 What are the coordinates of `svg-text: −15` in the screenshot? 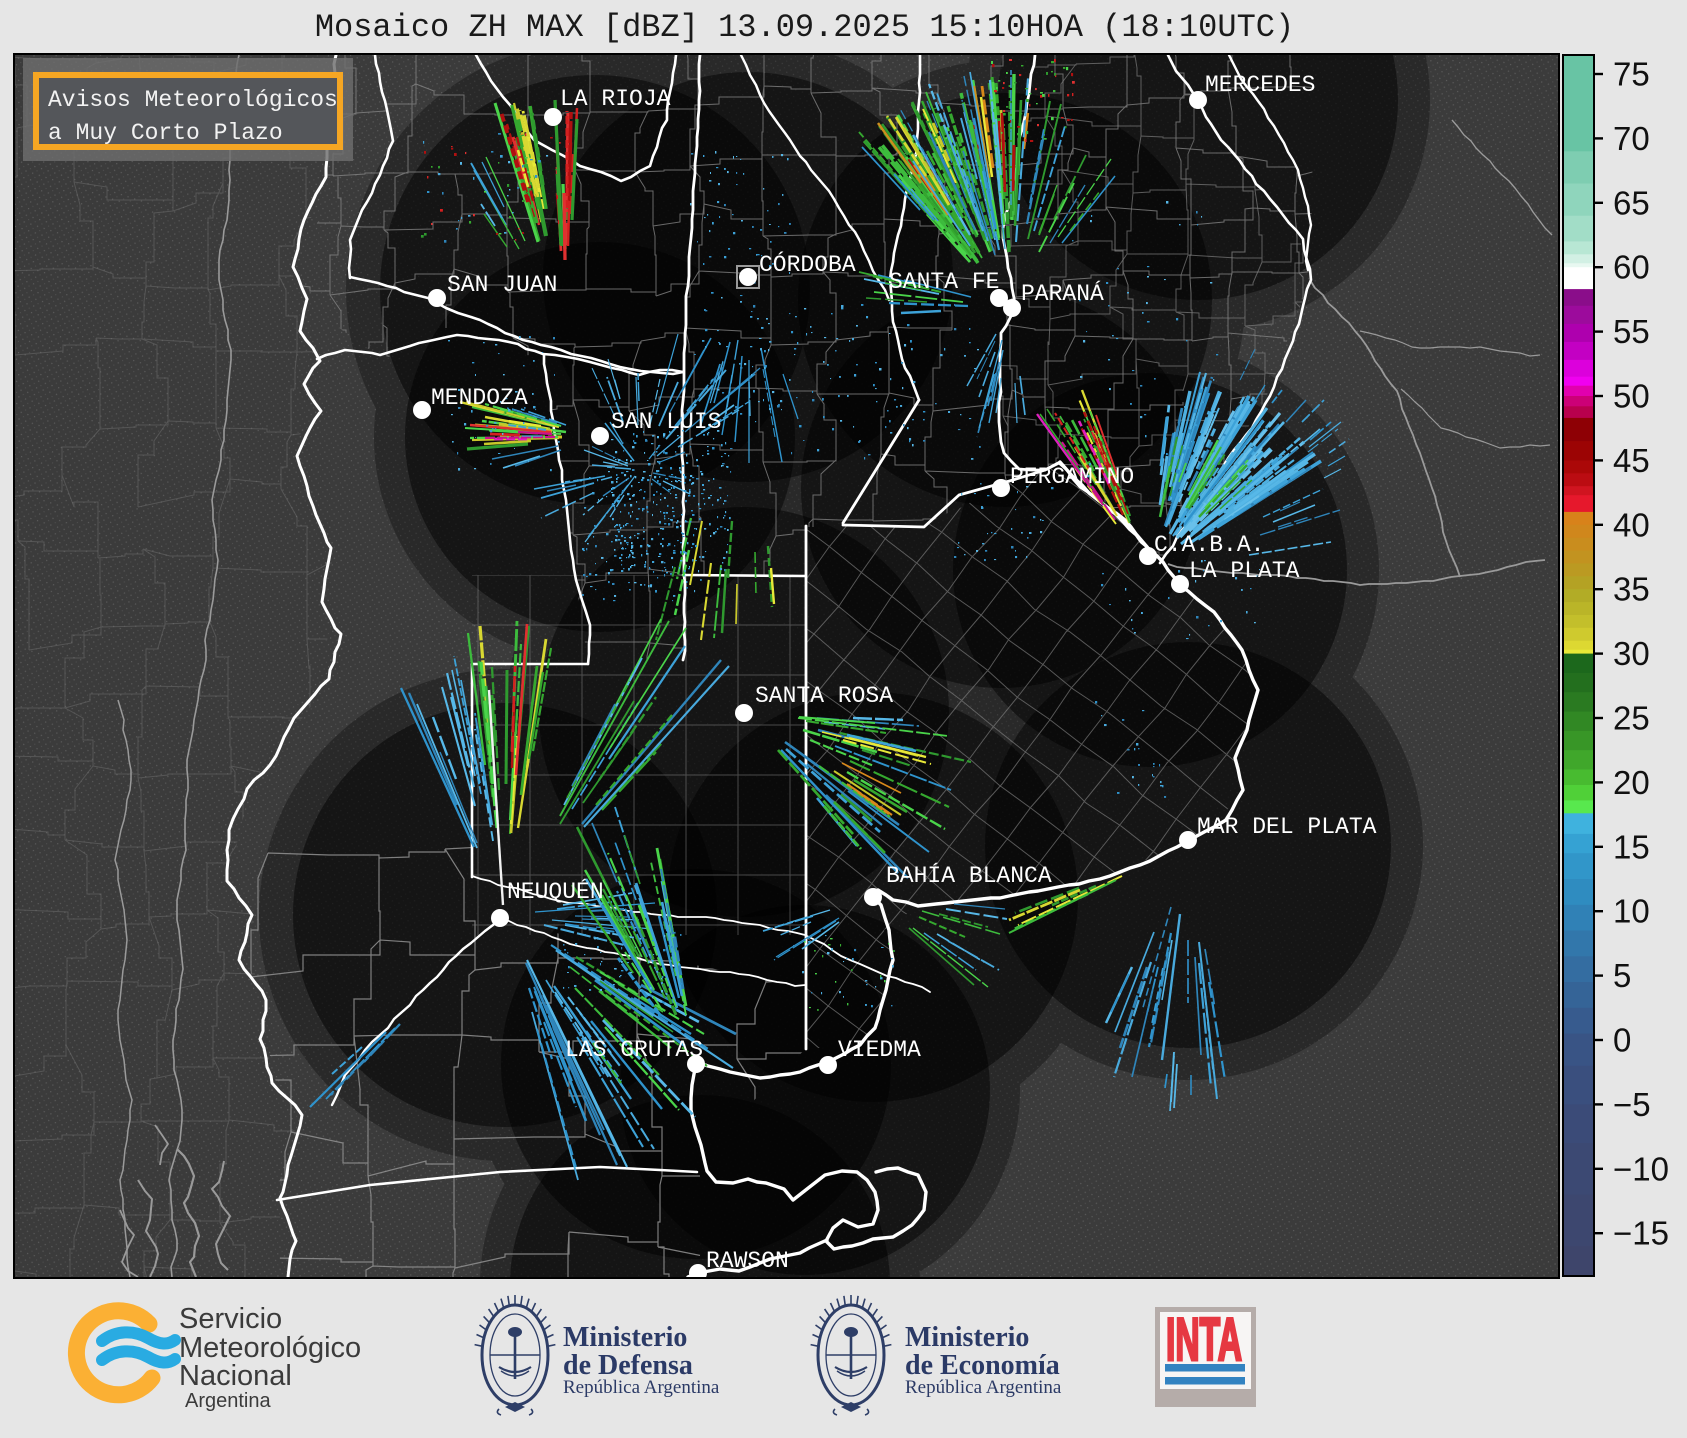 It's located at (1641, 1233).